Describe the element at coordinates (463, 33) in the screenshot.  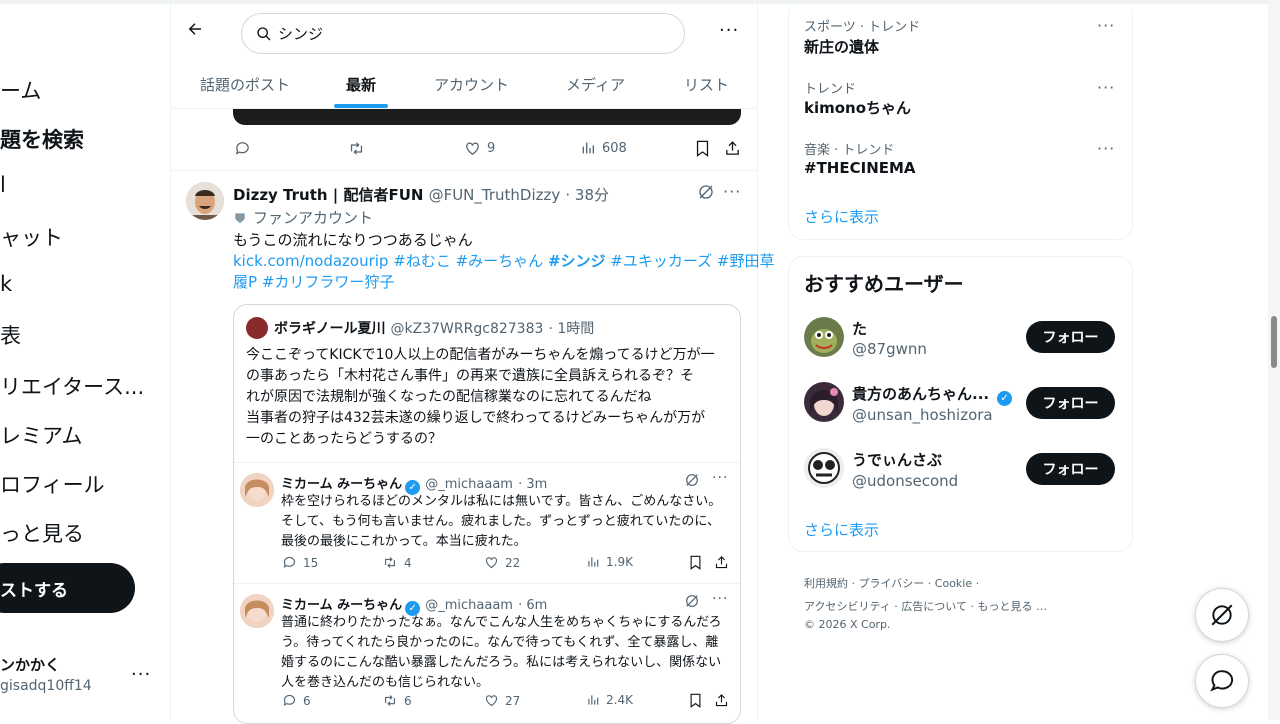
I see `search-input: シンジ` at that location.